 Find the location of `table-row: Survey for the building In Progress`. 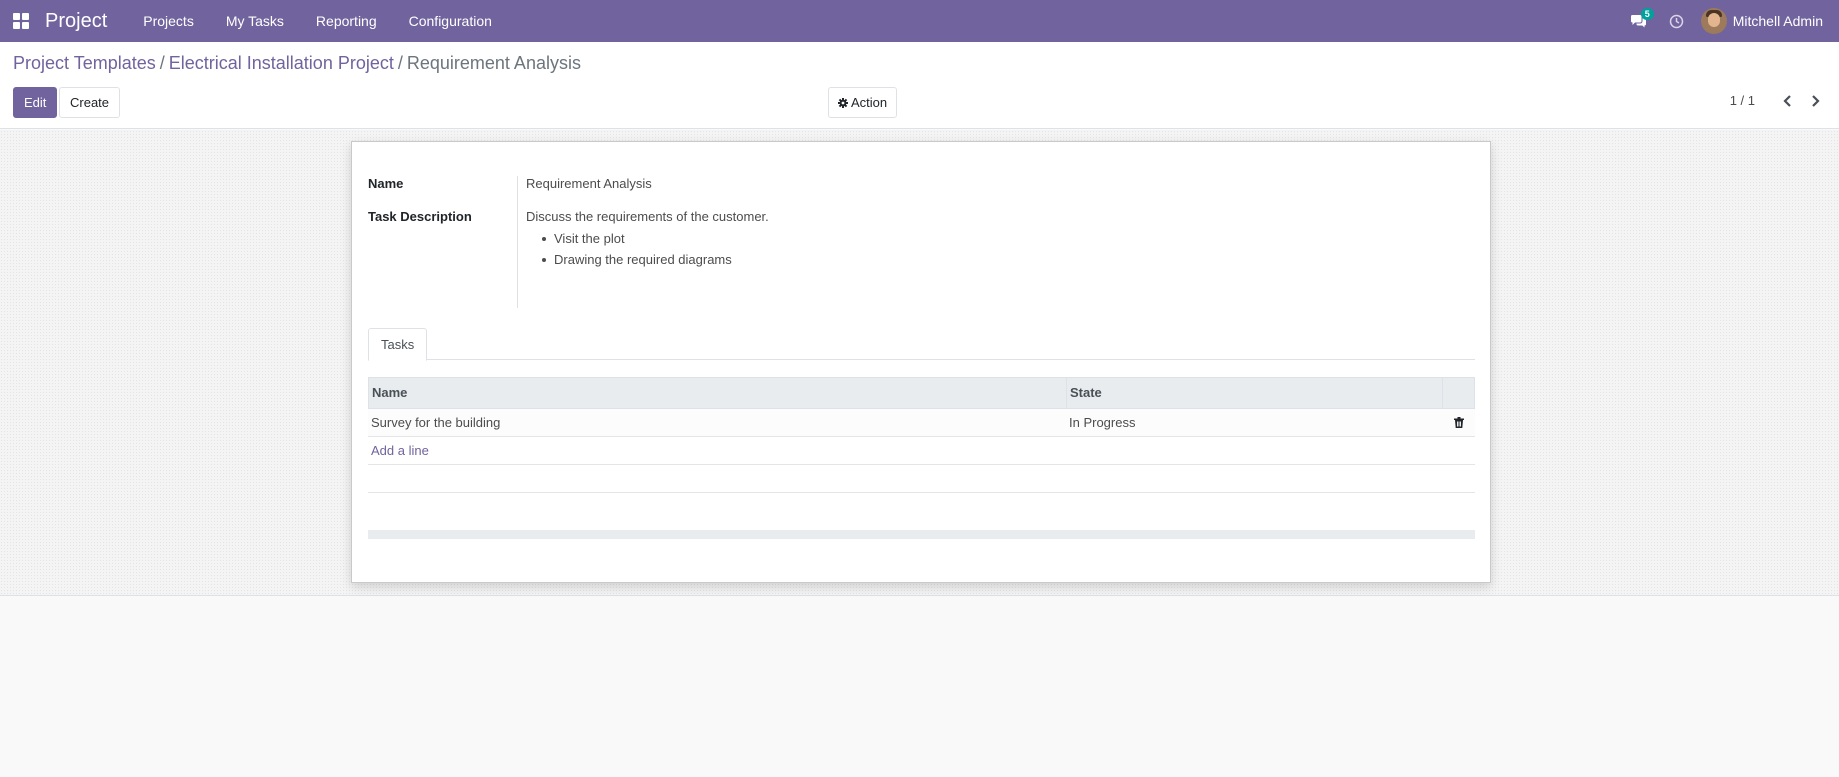

table-row: Survey for the building In Progress is located at coordinates (921, 423).